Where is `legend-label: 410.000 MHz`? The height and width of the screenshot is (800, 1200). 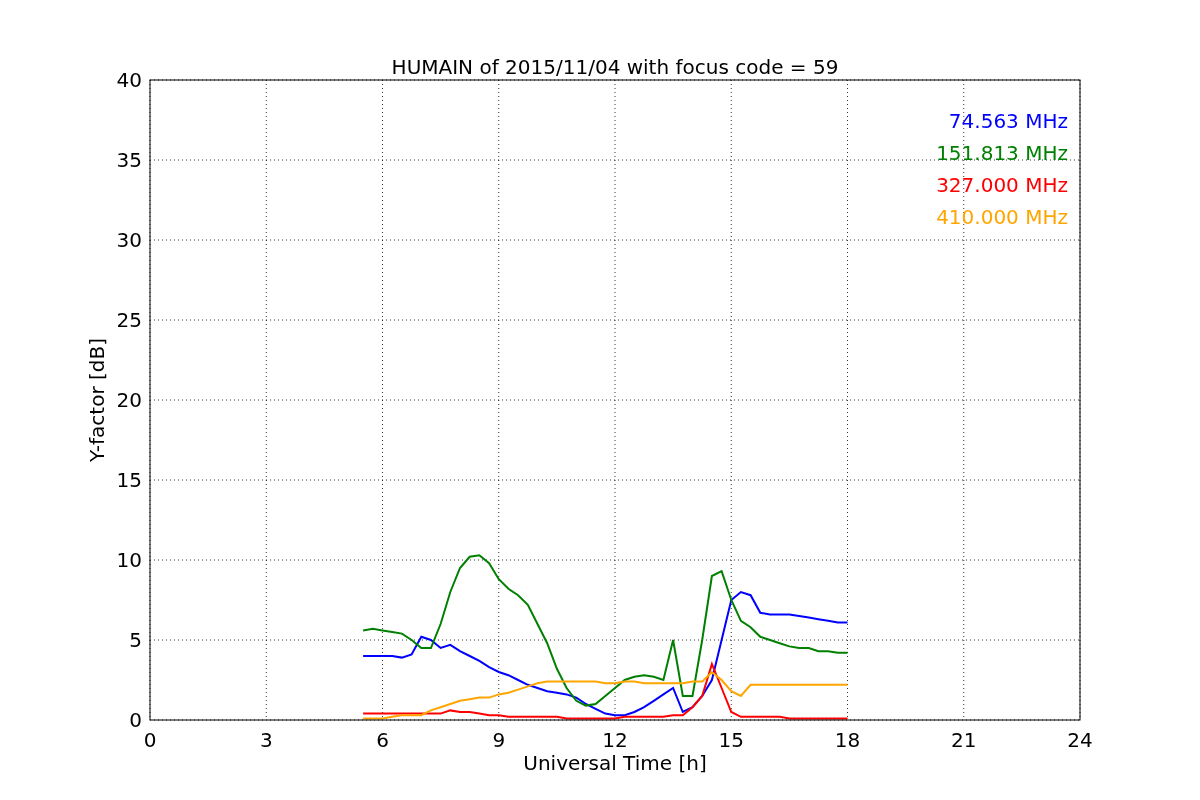
legend-label: 410.000 MHz is located at coordinates (1002, 217).